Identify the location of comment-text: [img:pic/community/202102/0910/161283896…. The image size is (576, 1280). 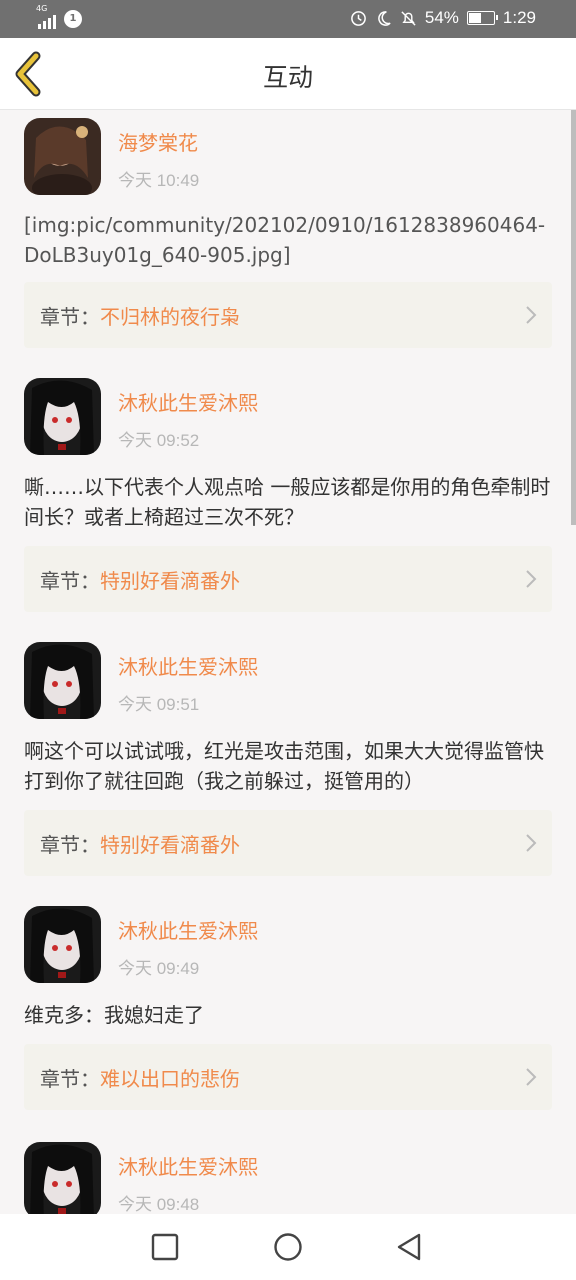
(285, 240).